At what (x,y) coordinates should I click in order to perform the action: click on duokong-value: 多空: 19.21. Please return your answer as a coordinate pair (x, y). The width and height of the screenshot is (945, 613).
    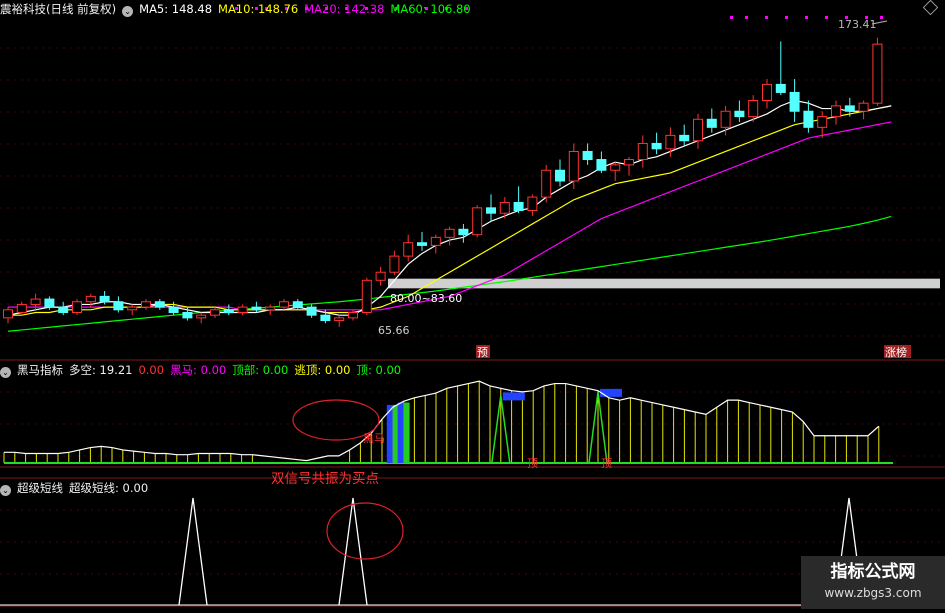
    Looking at the image, I should click on (101, 370).